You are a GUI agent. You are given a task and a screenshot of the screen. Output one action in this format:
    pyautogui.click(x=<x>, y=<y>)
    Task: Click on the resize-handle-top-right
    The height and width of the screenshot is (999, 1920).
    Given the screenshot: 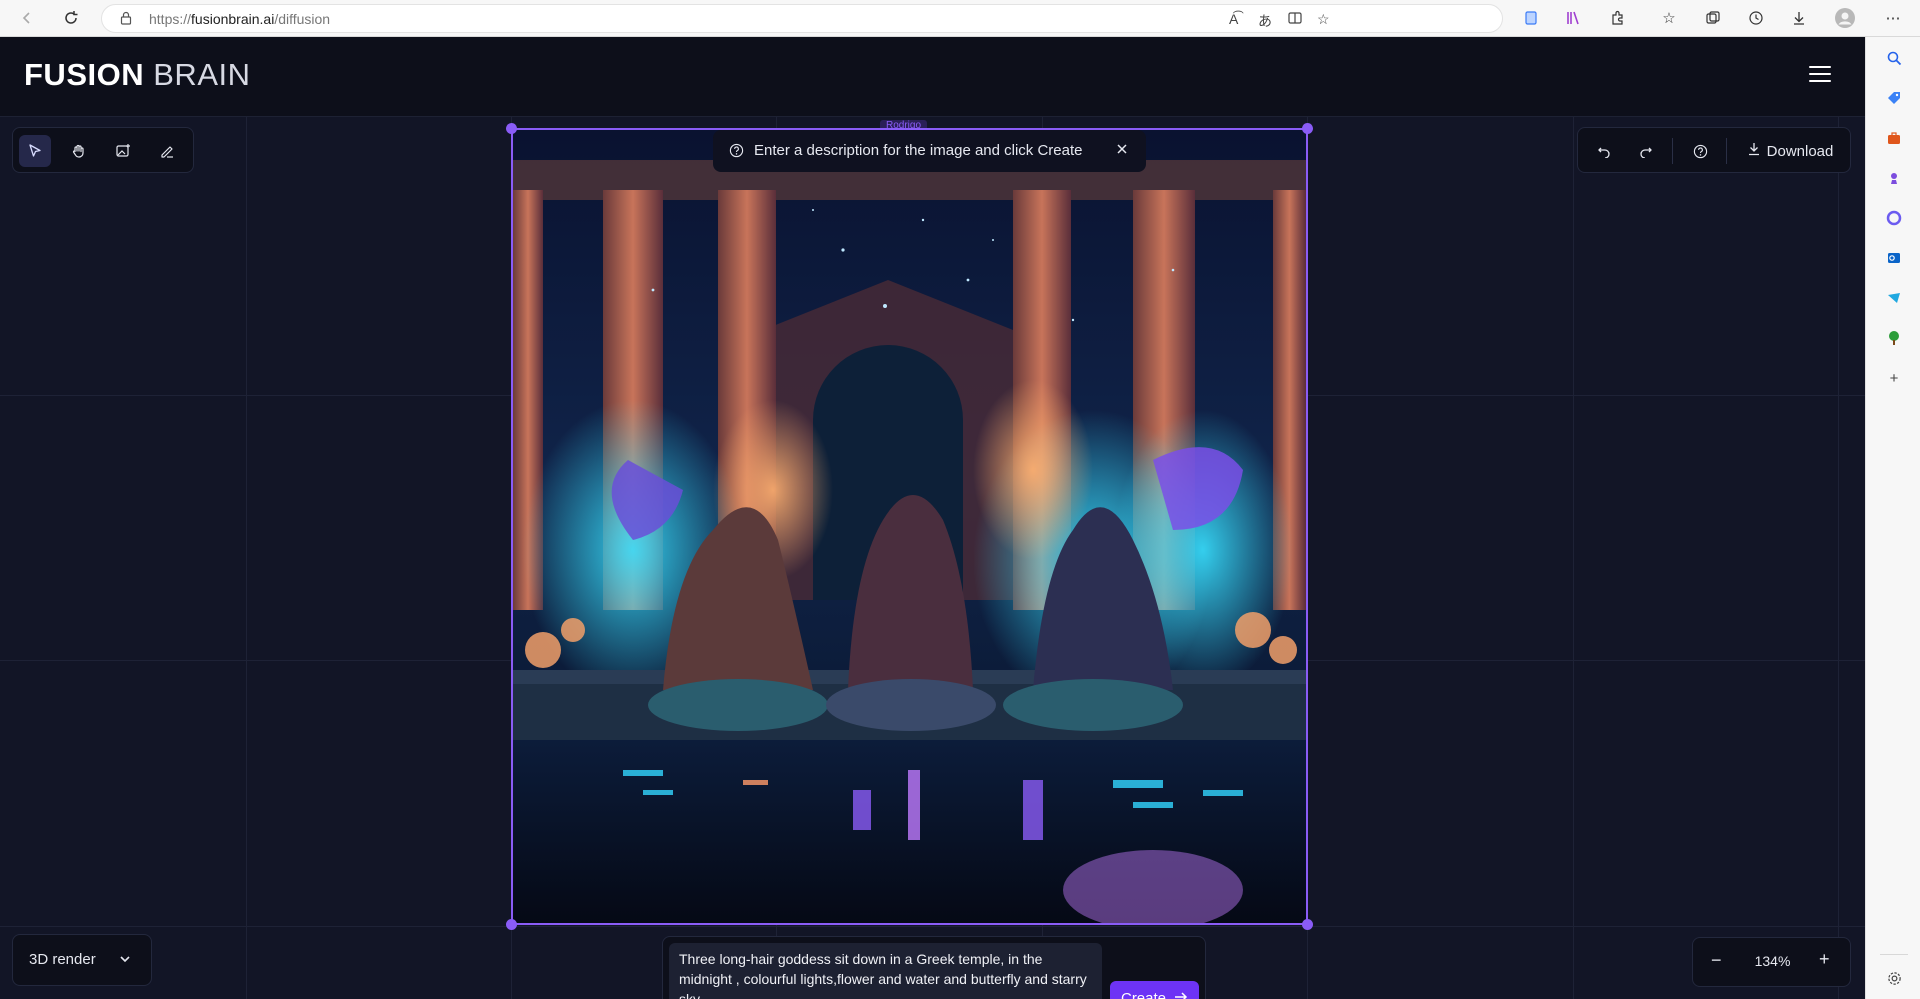 What is the action you would take?
    pyautogui.click(x=1307, y=128)
    